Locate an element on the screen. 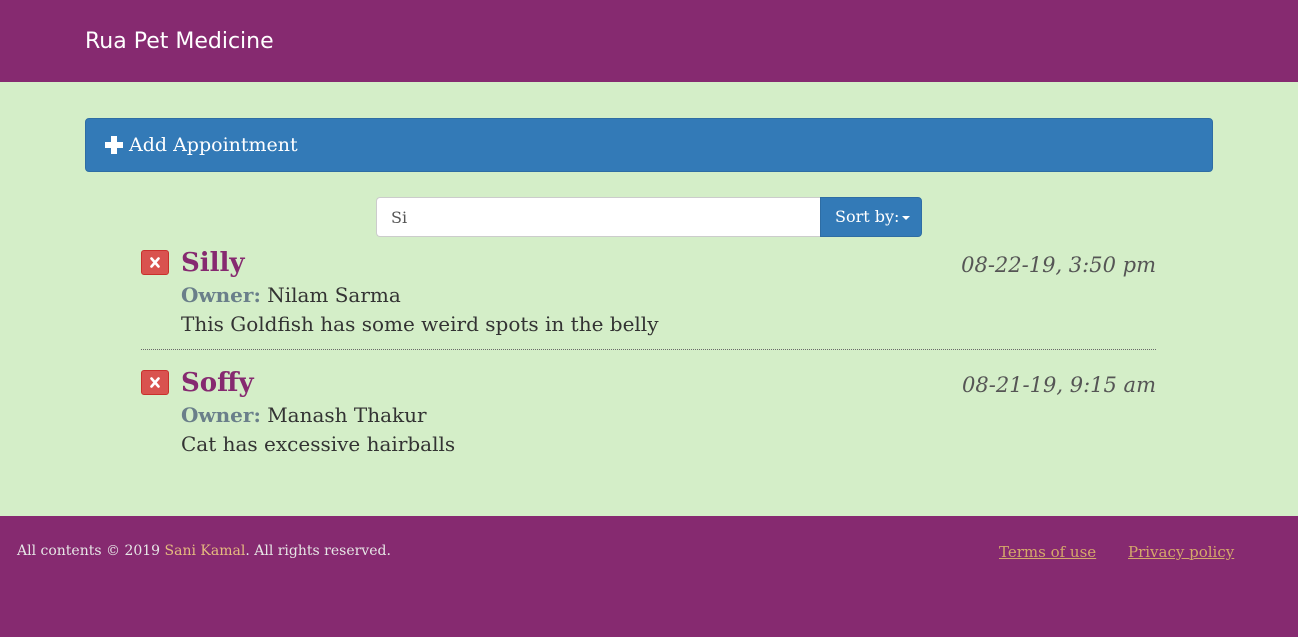 Image resolution: width=1298 pixels, height=637 pixels. owner-line: Owner: Manash Thakur is located at coordinates (304, 415).